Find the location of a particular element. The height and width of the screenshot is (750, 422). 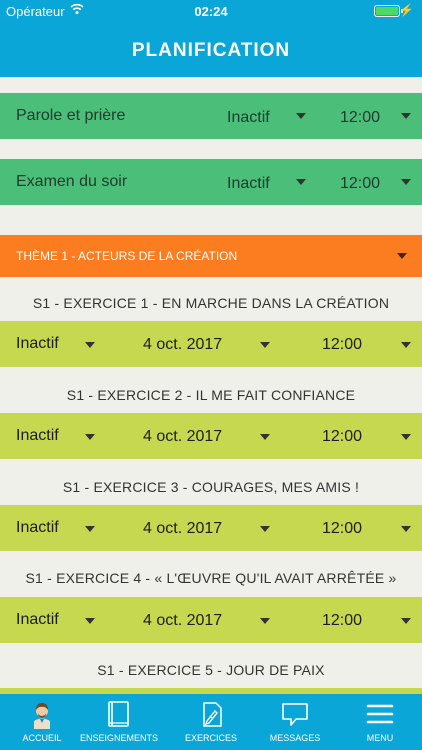

tab-enseignements: ENSEIGNEMENTS is located at coordinates (119, 722).